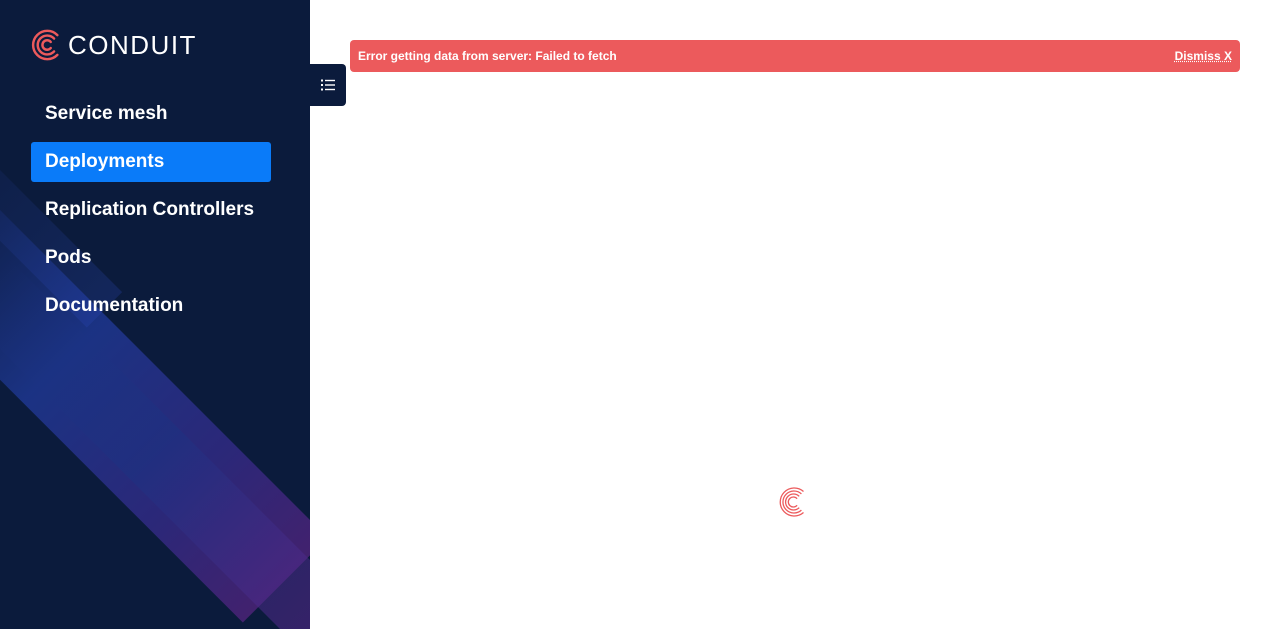 This screenshot has height=629, width=1267. I want to click on sidebar-item-label: Replication Controllers, so click(150, 209).